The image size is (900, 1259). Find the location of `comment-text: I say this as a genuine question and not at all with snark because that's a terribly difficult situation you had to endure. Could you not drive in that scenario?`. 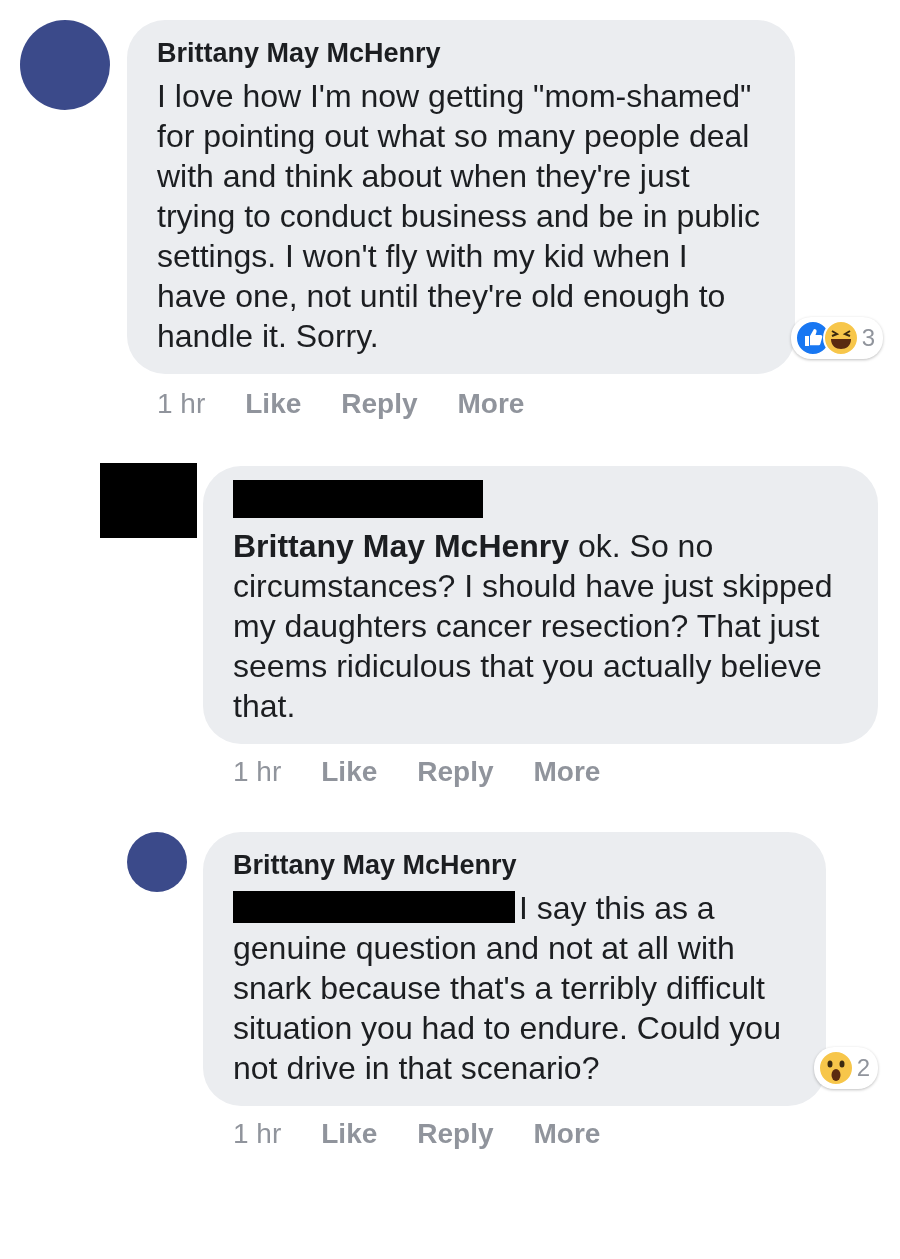

comment-text: I say this as a genuine question and not at all with snark because that's a terribly difficult situation you had to endure. Could you not drive in that scenario? is located at coordinates (507, 988).